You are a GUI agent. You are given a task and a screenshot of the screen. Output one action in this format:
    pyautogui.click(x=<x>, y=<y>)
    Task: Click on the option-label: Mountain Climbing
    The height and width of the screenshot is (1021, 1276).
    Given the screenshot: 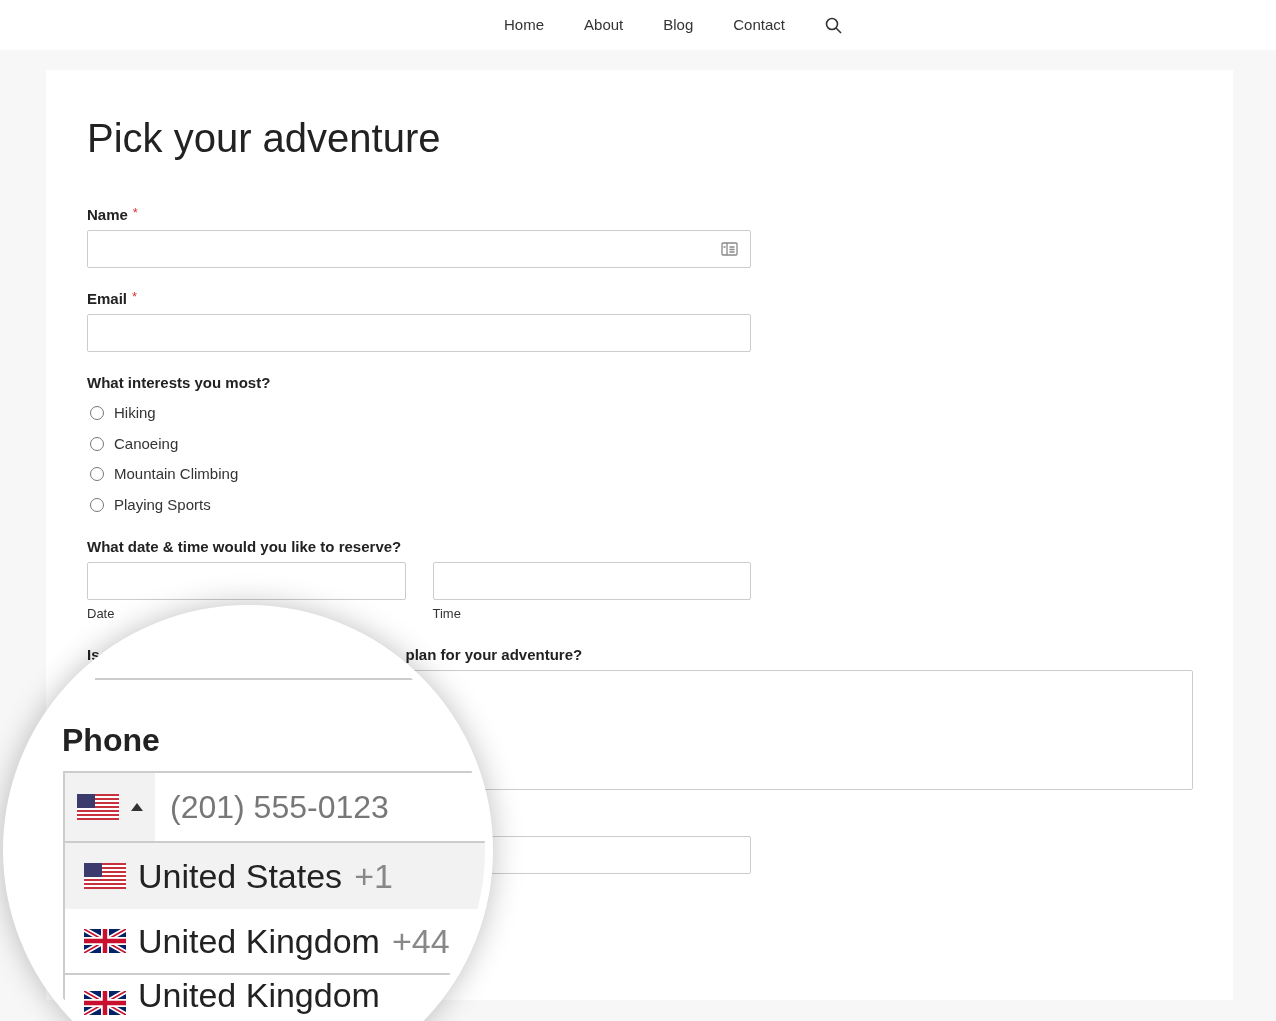 What is the action you would take?
    pyautogui.click(x=176, y=474)
    